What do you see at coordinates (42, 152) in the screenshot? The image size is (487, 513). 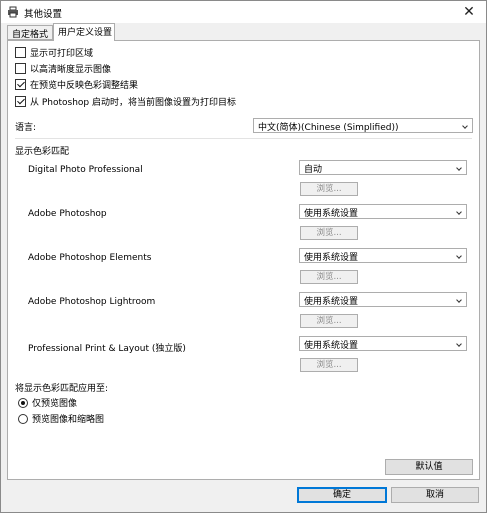 I see `color-matching-heading: 显示色彩匹配` at bounding box center [42, 152].